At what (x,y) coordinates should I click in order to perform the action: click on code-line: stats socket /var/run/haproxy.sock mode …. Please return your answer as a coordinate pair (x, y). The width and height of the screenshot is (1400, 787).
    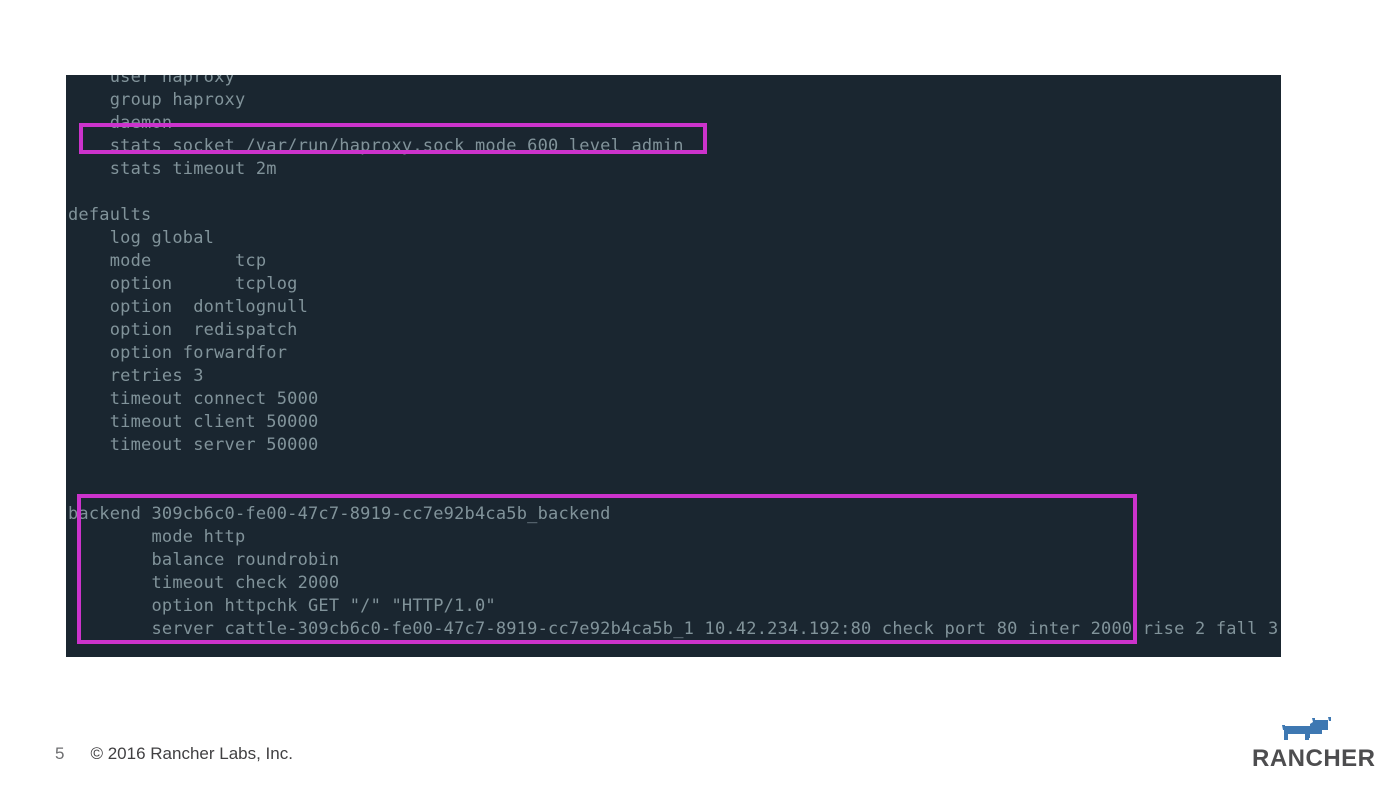
    Looking at the image, I should click on (376, 146).